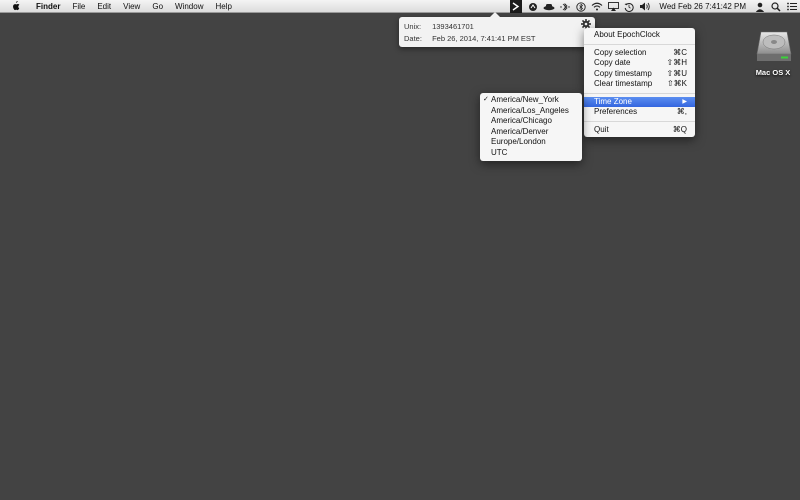  What do you see at coordinates (639, 130) in the screenshot?
I see `menu-item-quit: Quit ⌘Q` at bounding box center [639, 130].